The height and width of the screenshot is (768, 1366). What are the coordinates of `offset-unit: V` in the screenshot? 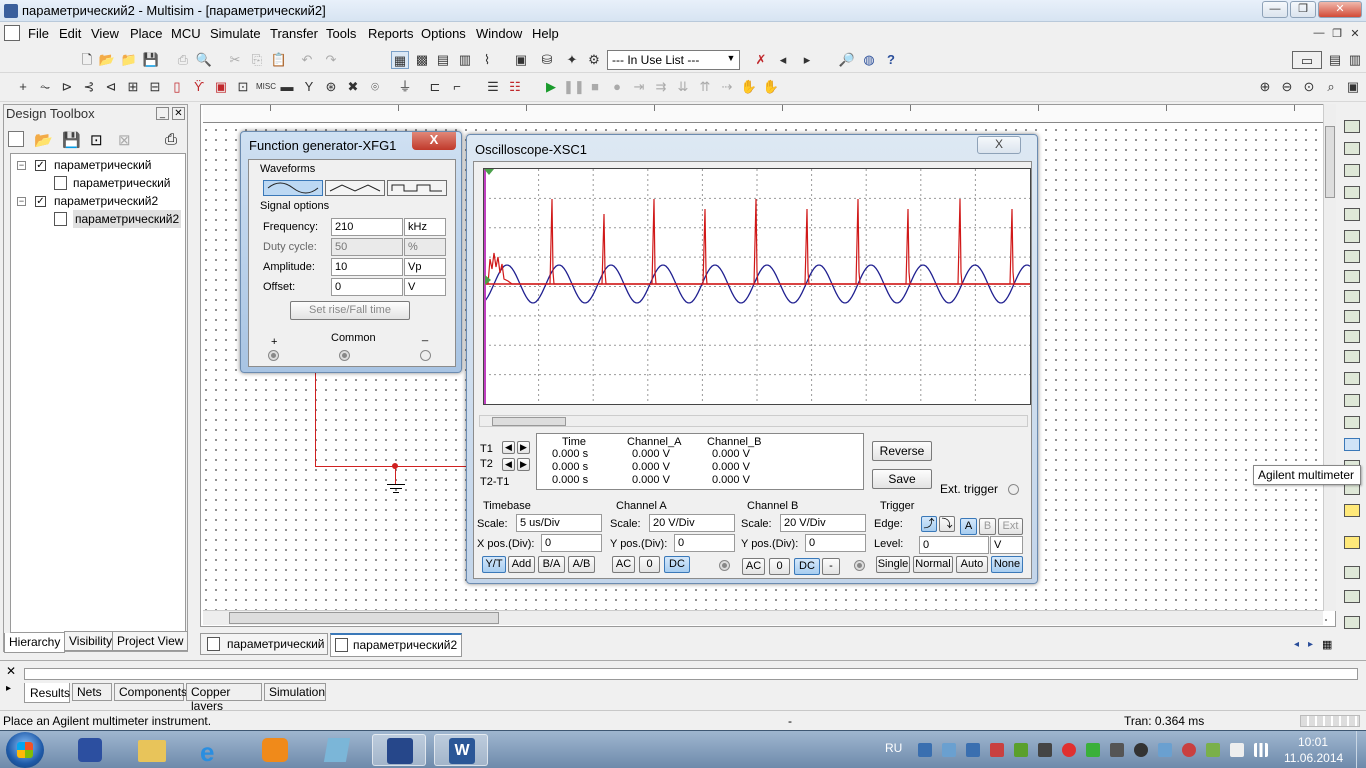 It's located at (425, 287).